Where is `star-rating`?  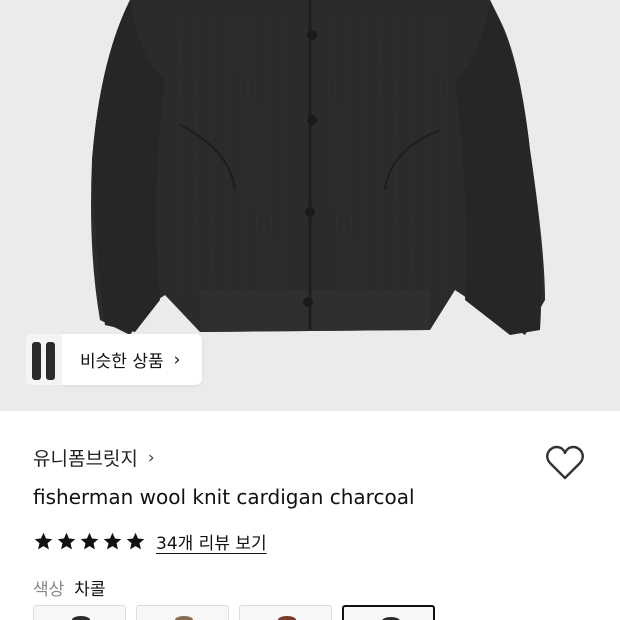 star-rating is located at coordinates (89, 541).